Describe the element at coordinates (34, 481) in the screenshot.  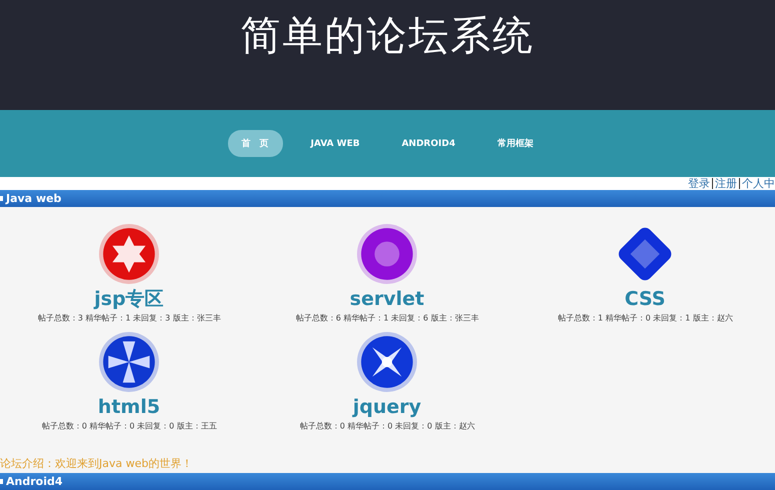
I see `section-title: Android4` at that location.